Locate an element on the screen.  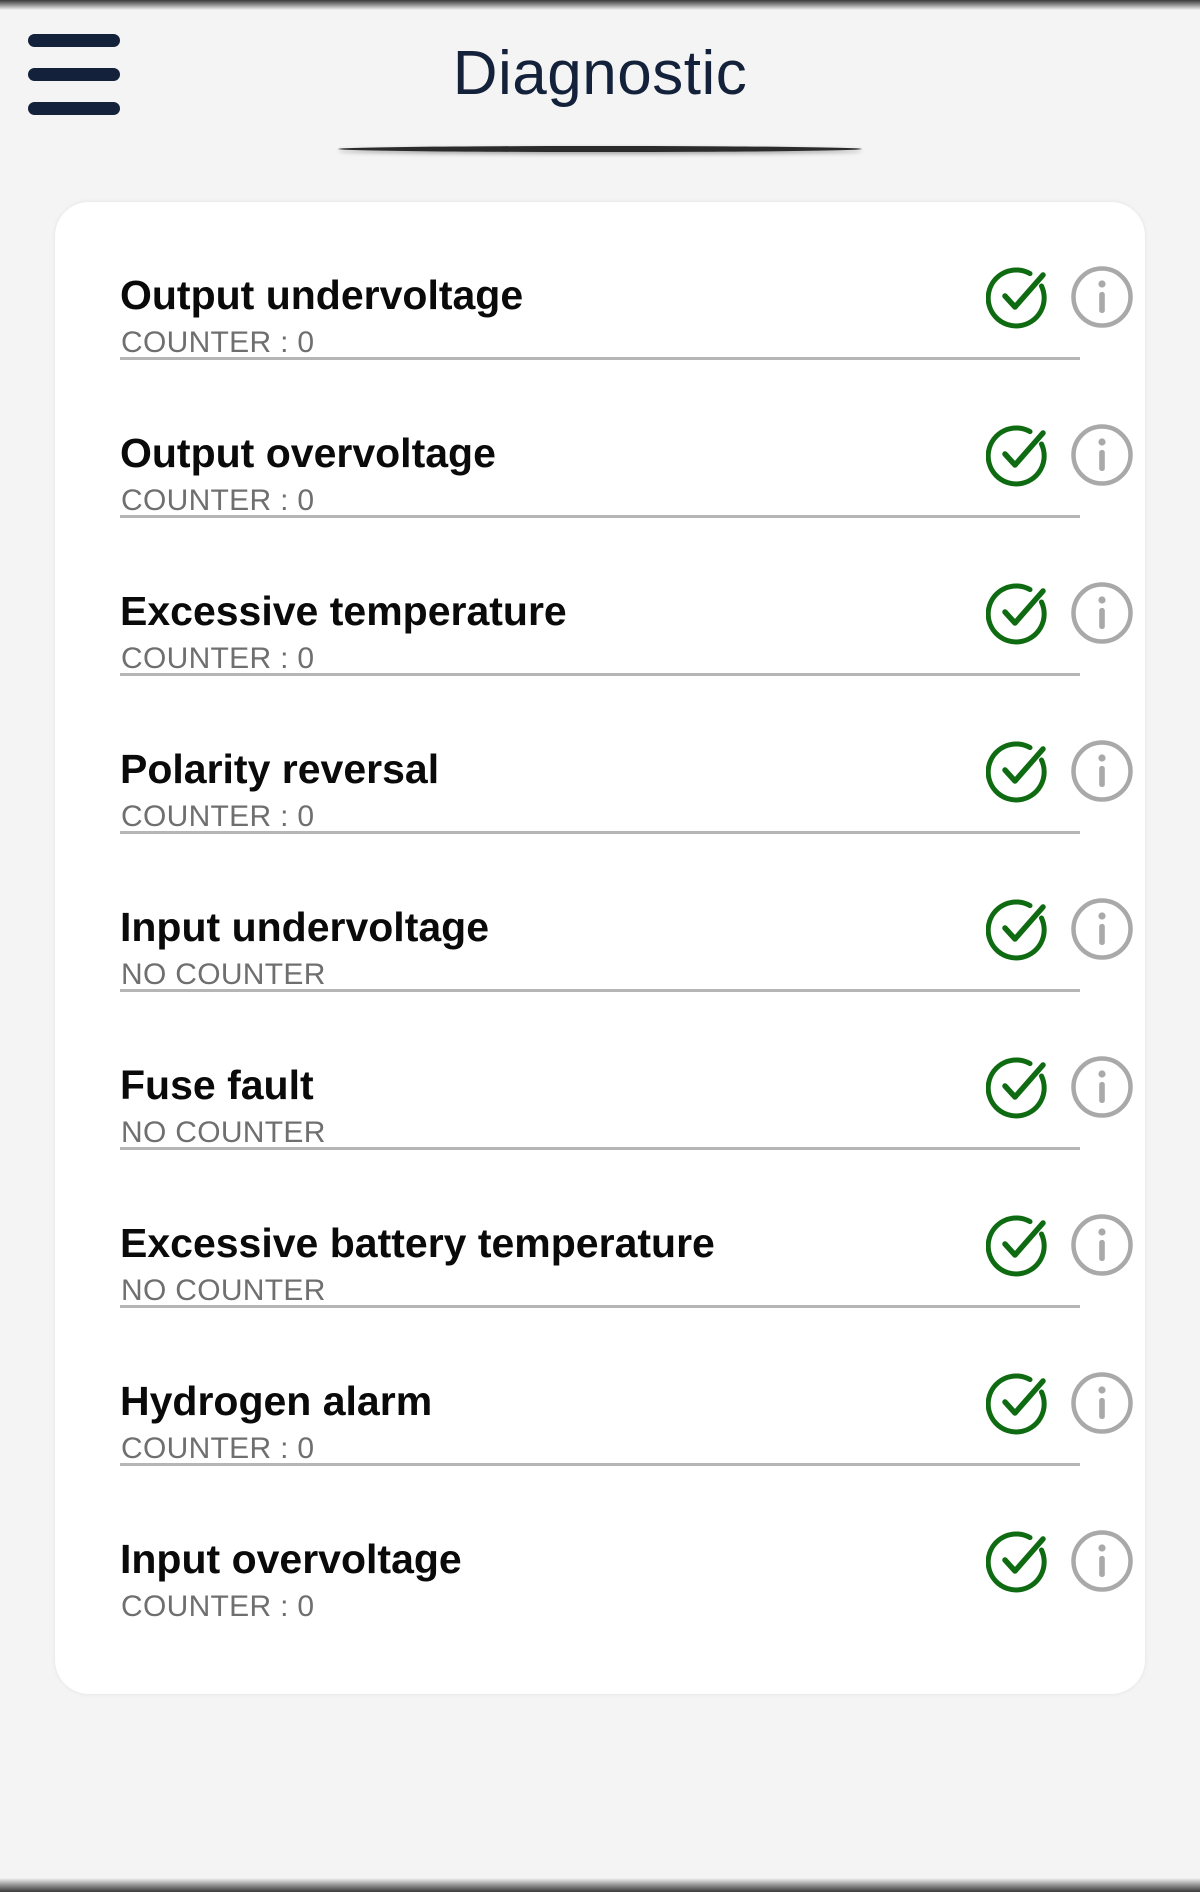
diagnostic-row: Input undervoltage NO COUNTER is located at coordinates (626, 913).